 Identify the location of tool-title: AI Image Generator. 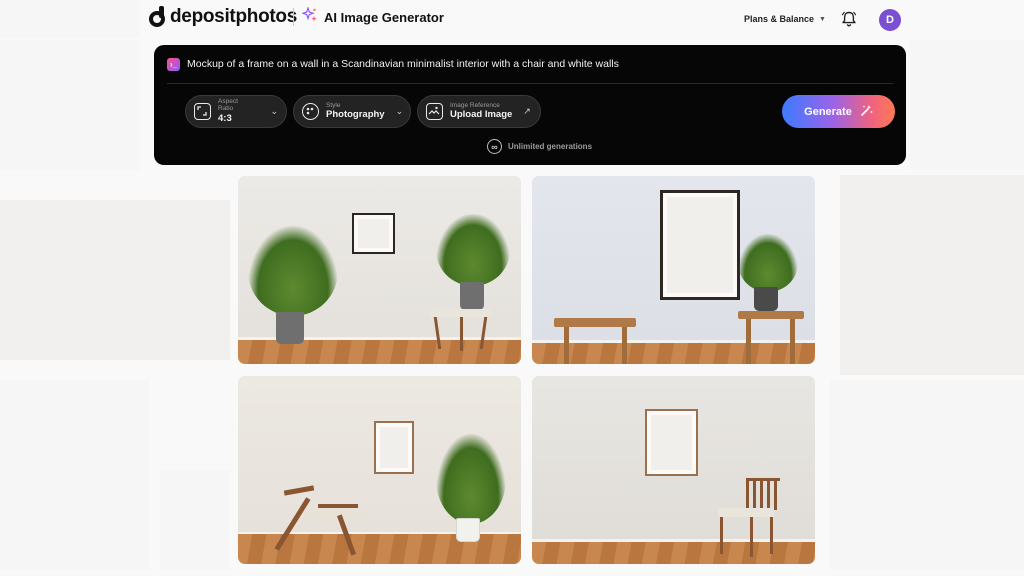
(372, 17).